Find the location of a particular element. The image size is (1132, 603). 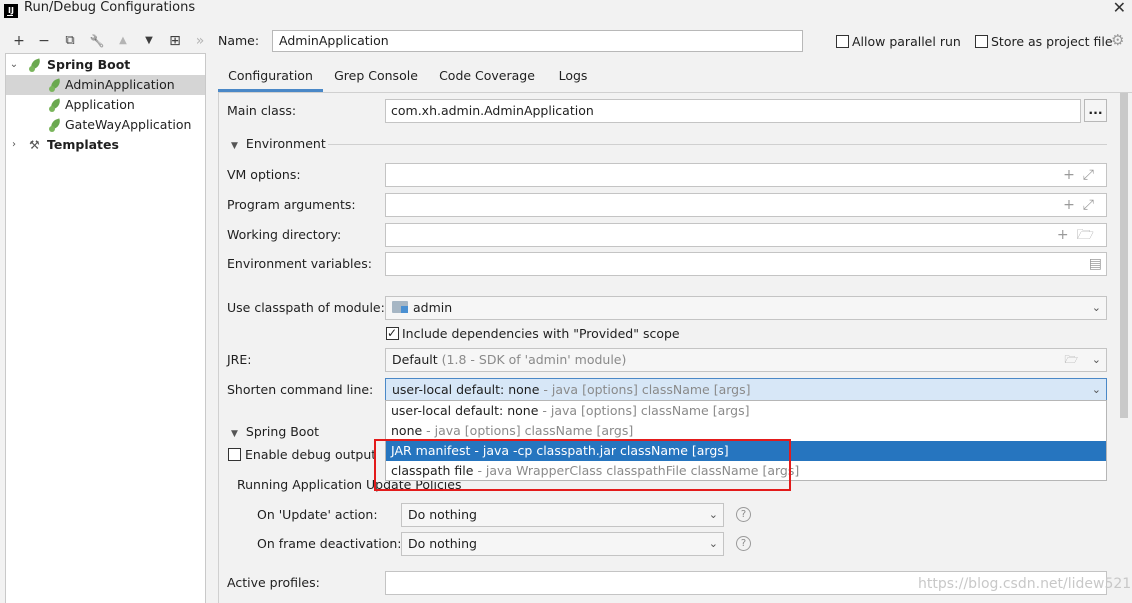

tree-label: GateWayApplication is located at coordinates (128, 124).